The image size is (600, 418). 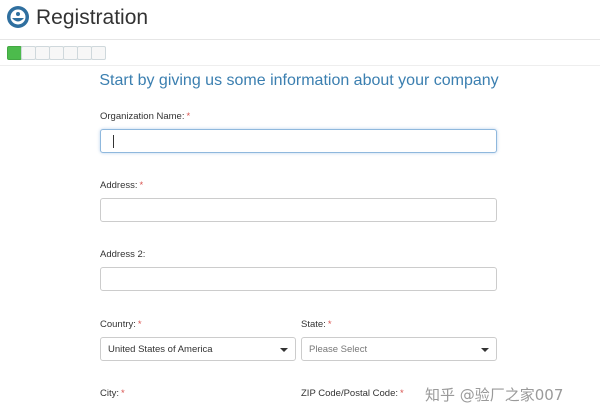 I want to click on organization-name-label: Organization Name: *, so click(x=145, y=116).